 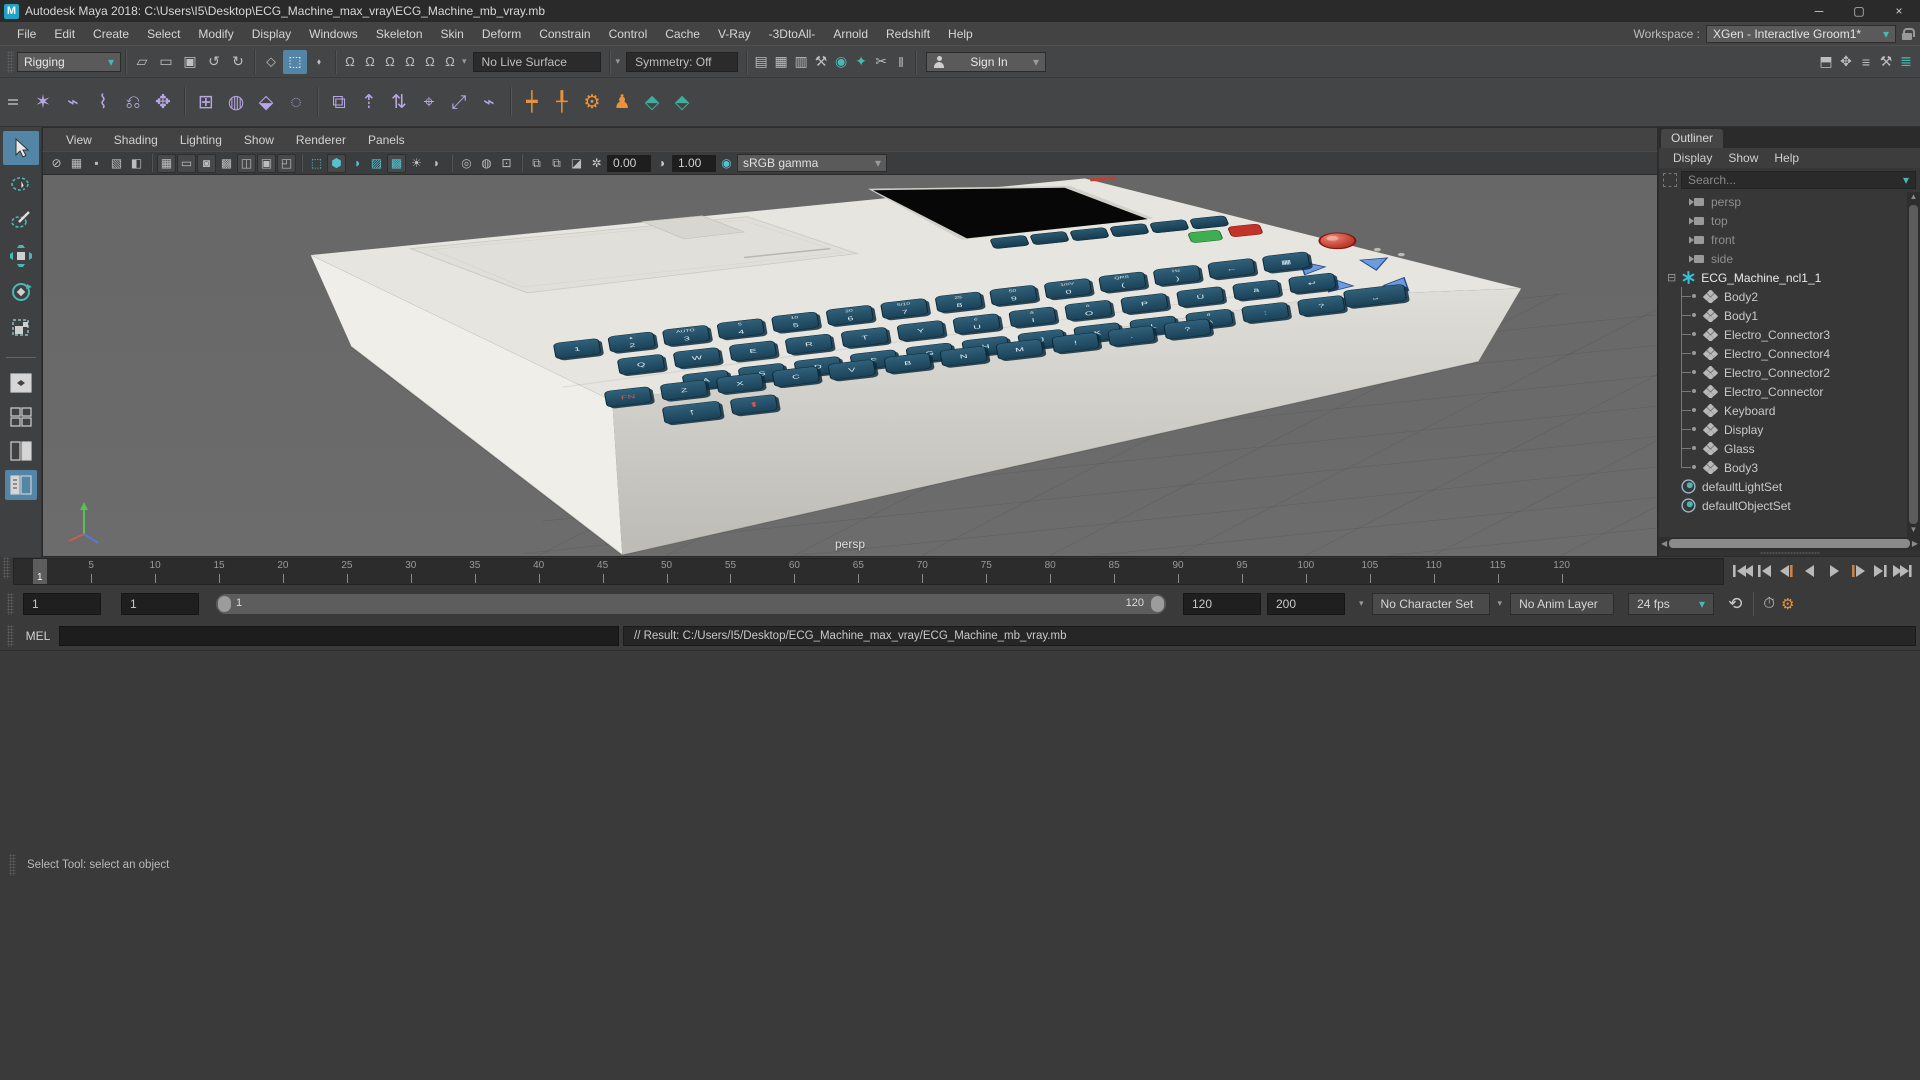 I want to click on close-button: ×, so click(x=1899, y=11).